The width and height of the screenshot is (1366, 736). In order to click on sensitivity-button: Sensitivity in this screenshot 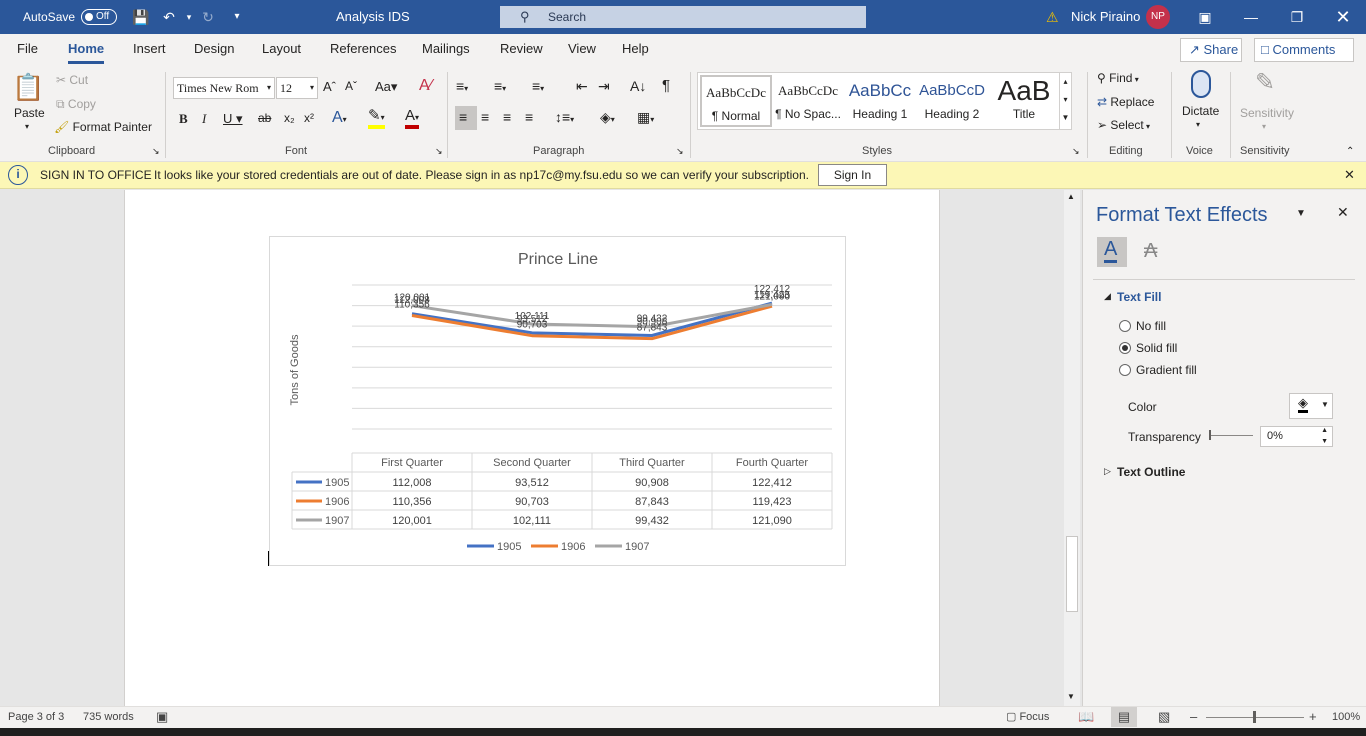, I will do `click(1267, 113)`.